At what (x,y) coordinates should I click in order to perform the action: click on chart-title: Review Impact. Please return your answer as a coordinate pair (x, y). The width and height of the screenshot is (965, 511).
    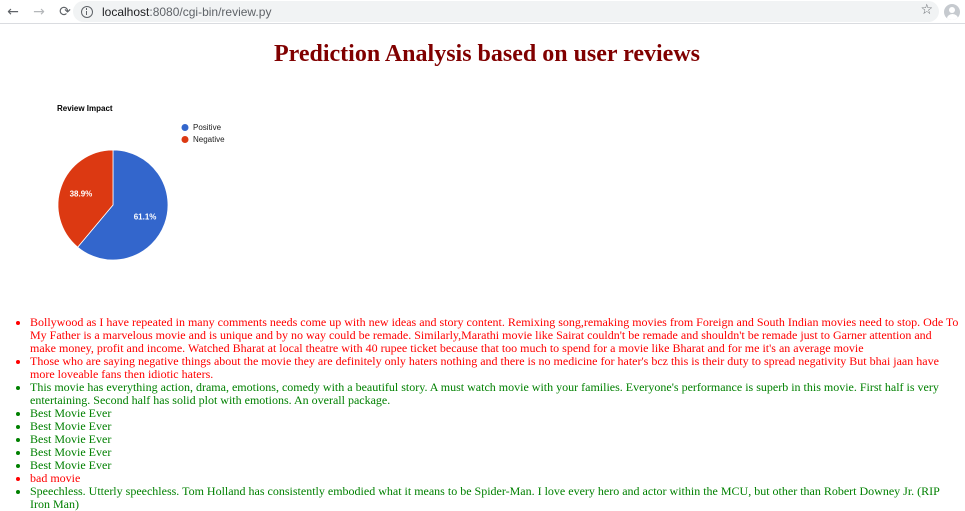
    Looking at the image, I should click on (85, 108).